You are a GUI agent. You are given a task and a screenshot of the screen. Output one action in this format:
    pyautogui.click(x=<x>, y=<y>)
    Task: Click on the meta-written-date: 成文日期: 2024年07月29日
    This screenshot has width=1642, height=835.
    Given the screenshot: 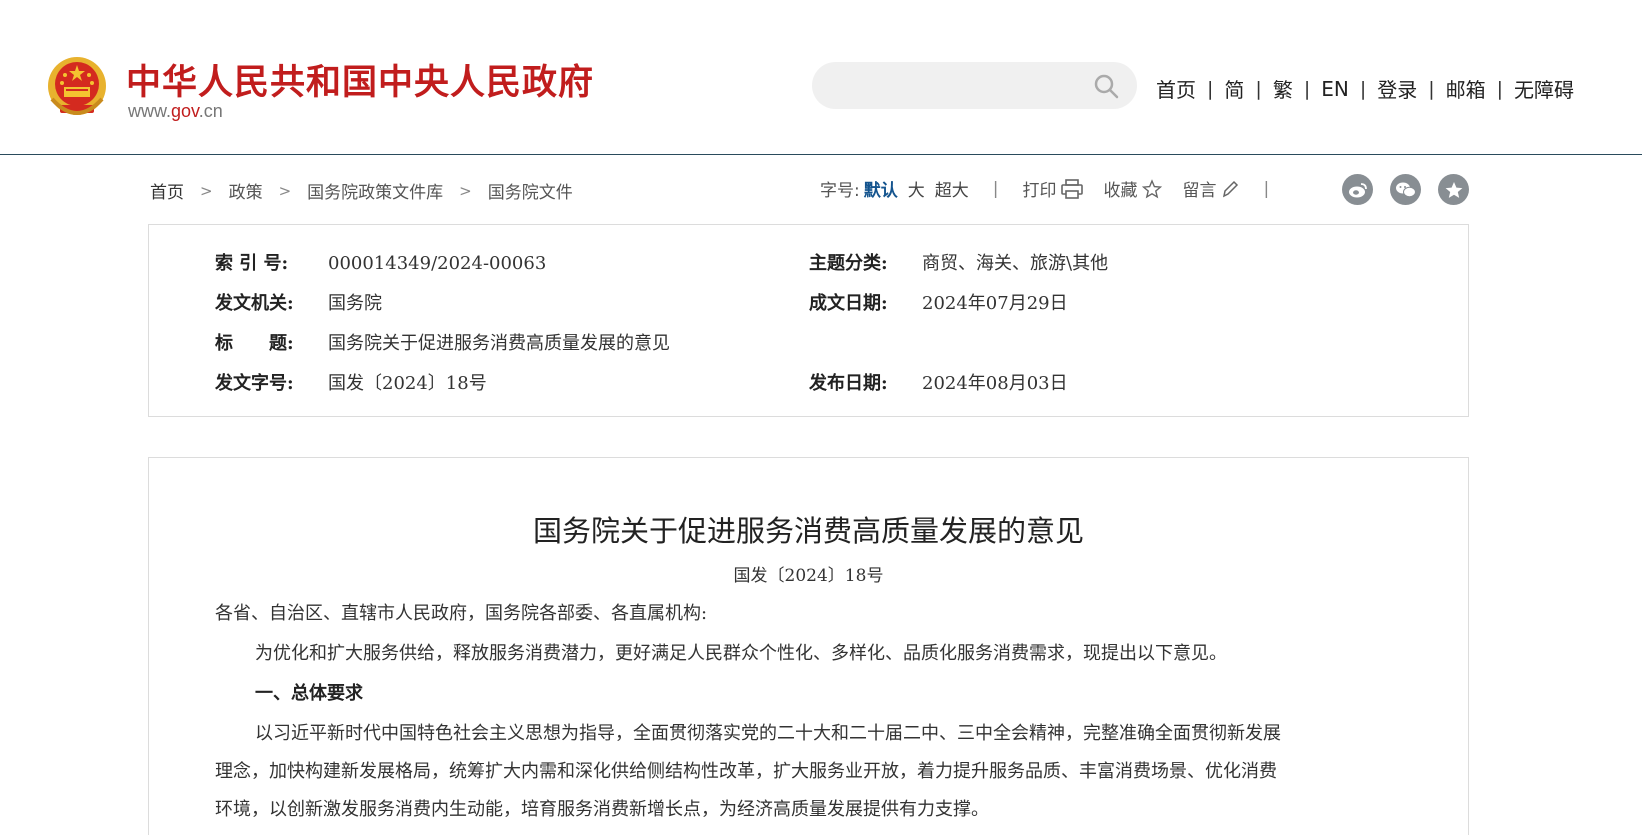 What is the action you would take?
    pyautogui.click(x=938, y=302)
    